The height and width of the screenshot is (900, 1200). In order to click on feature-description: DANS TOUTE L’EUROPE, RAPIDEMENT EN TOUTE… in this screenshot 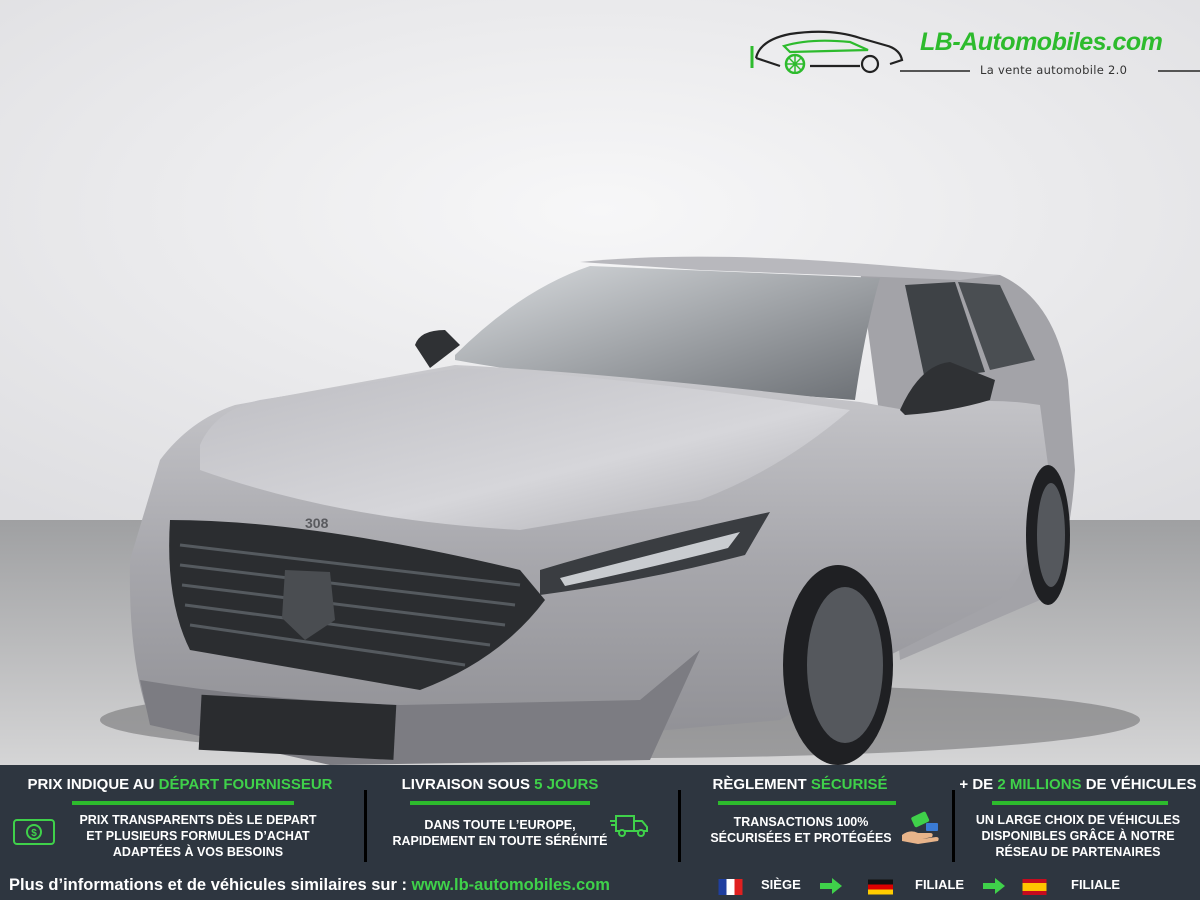, I will do `click(500, 833)`.